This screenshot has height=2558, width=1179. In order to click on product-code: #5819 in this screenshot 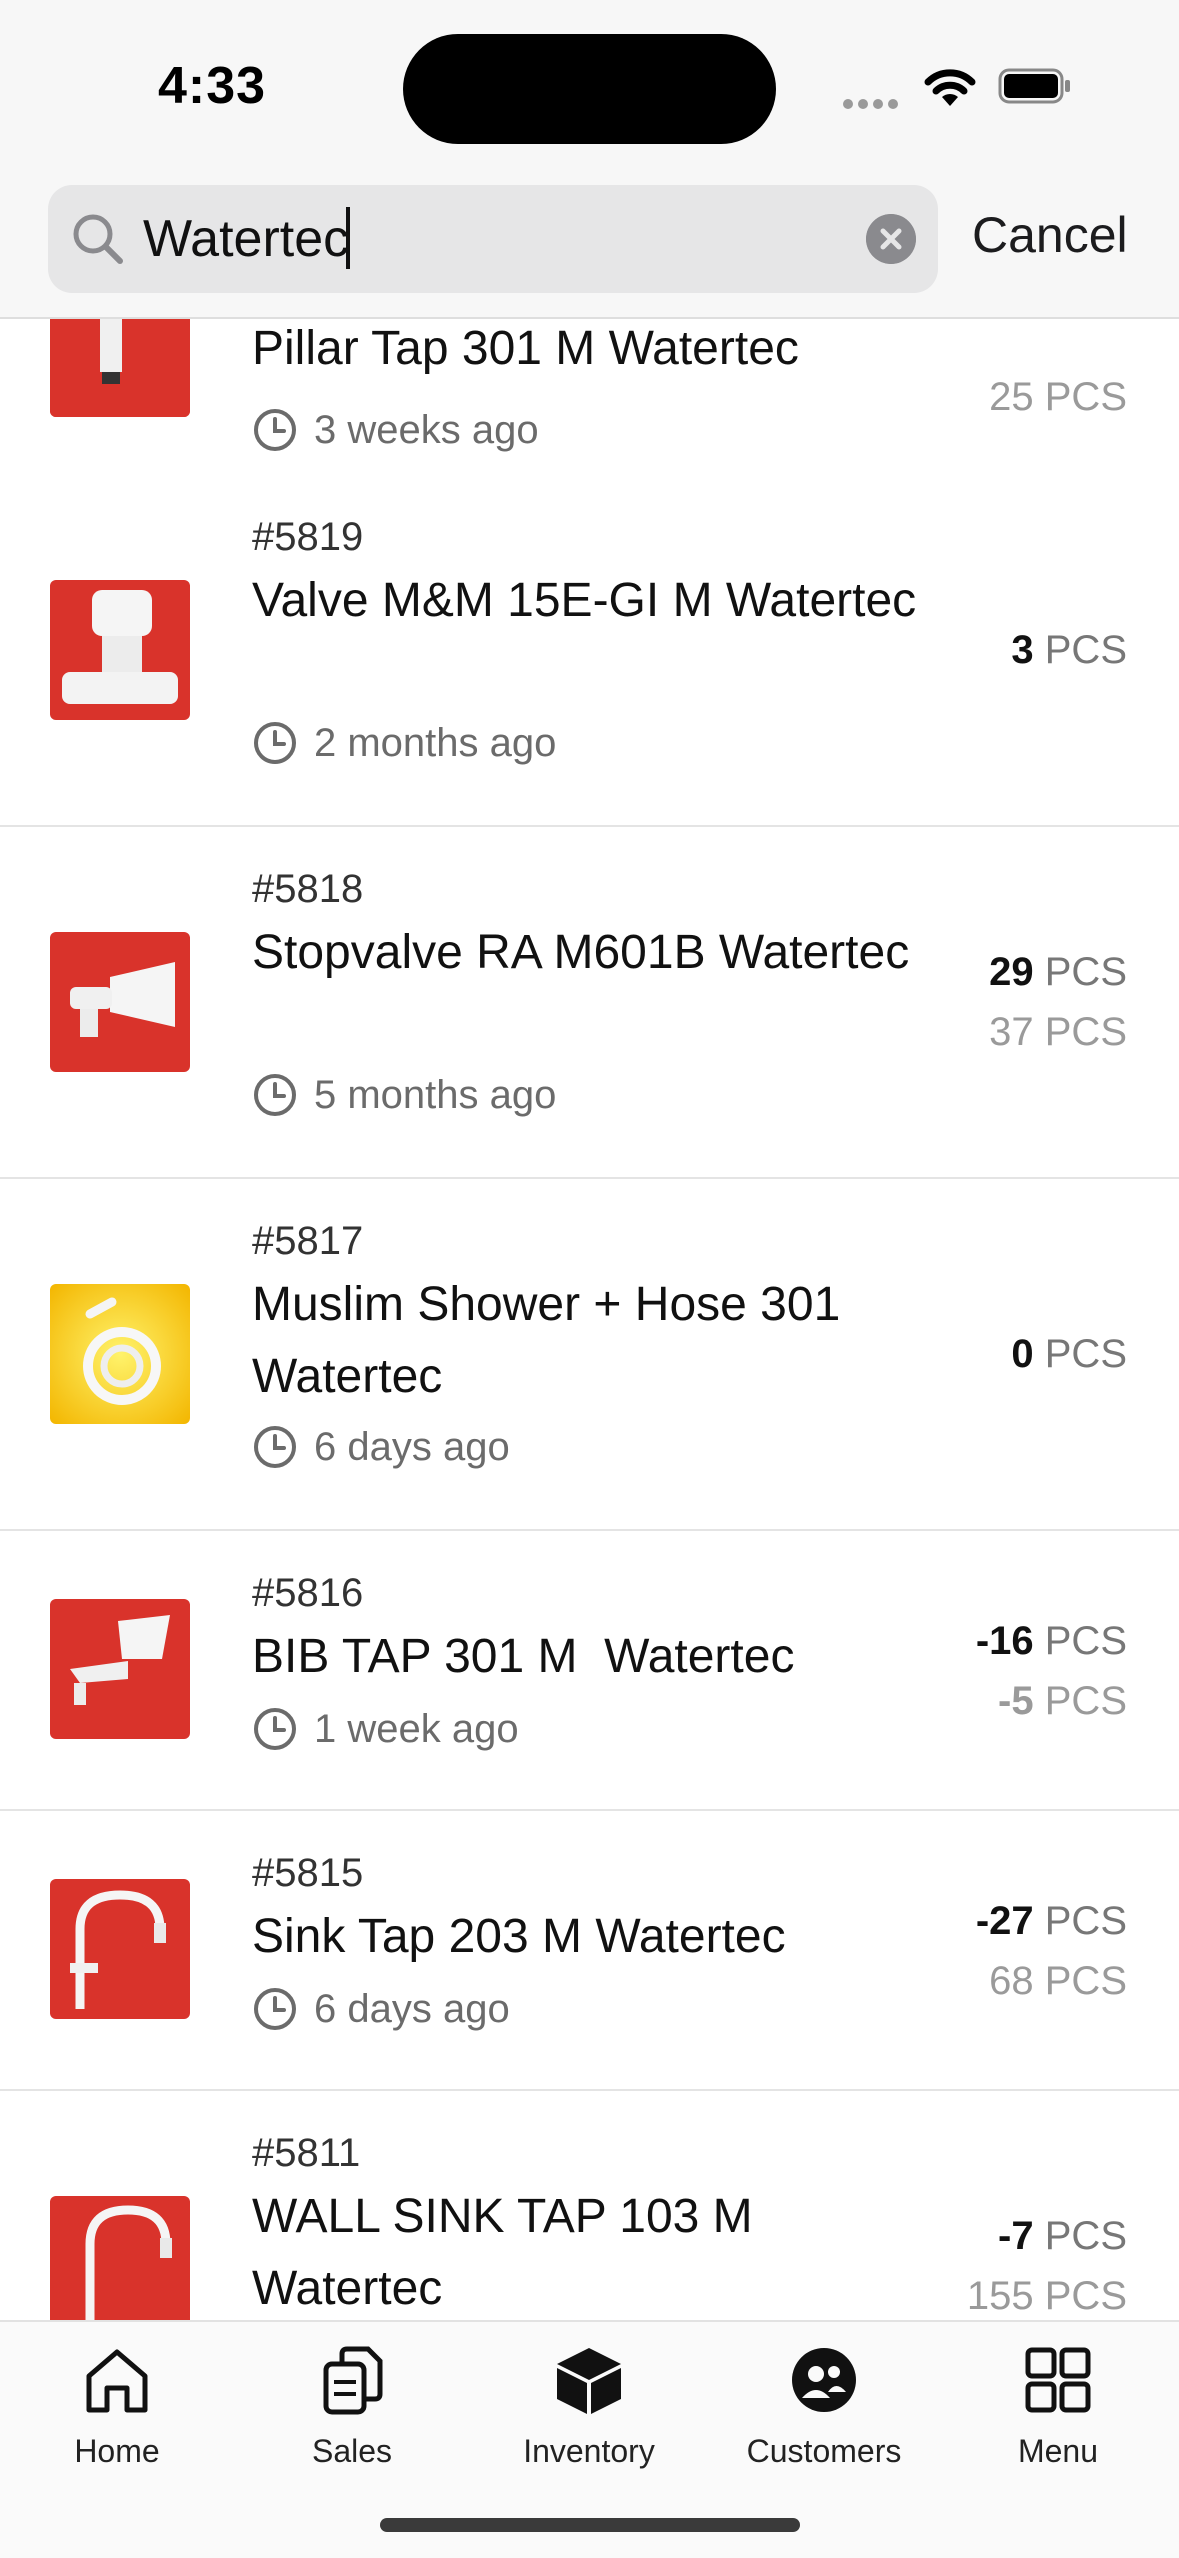, I will do `click(308, 537)`.